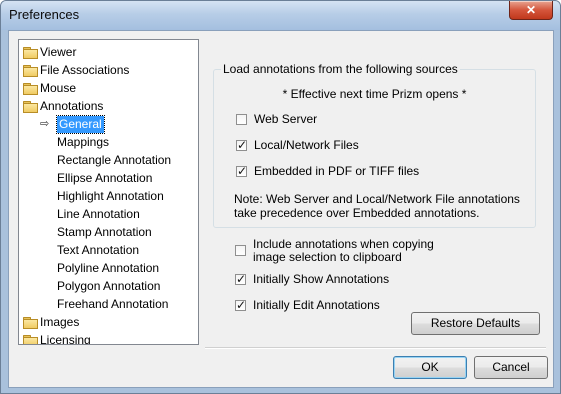 Image resolution: width=561 pixels, height=394 pixels. What do you see at coordinates (475, 323) in the screenshot?
I see `restore-defaults-button: Restore Defaults` at bounding box center [475, 323].